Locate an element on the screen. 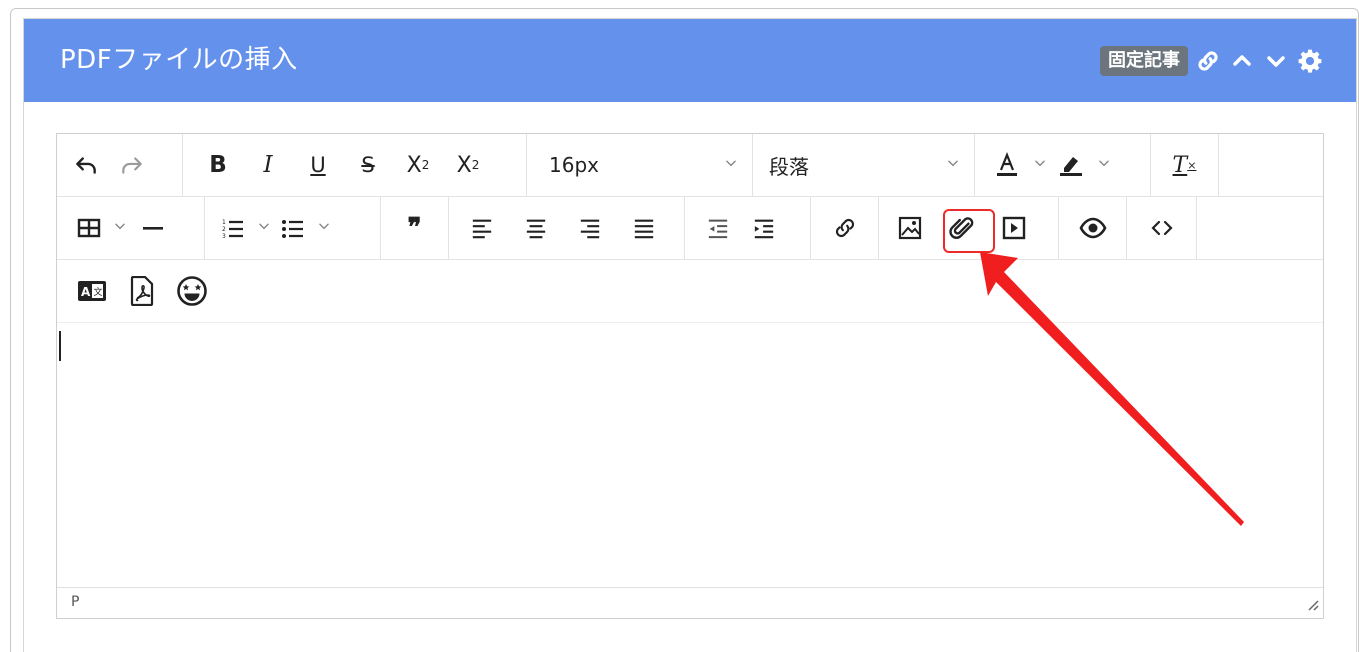 The width and height of the screenshot is (1359, 652). align-left-icon is located at coordinates (482, 228).